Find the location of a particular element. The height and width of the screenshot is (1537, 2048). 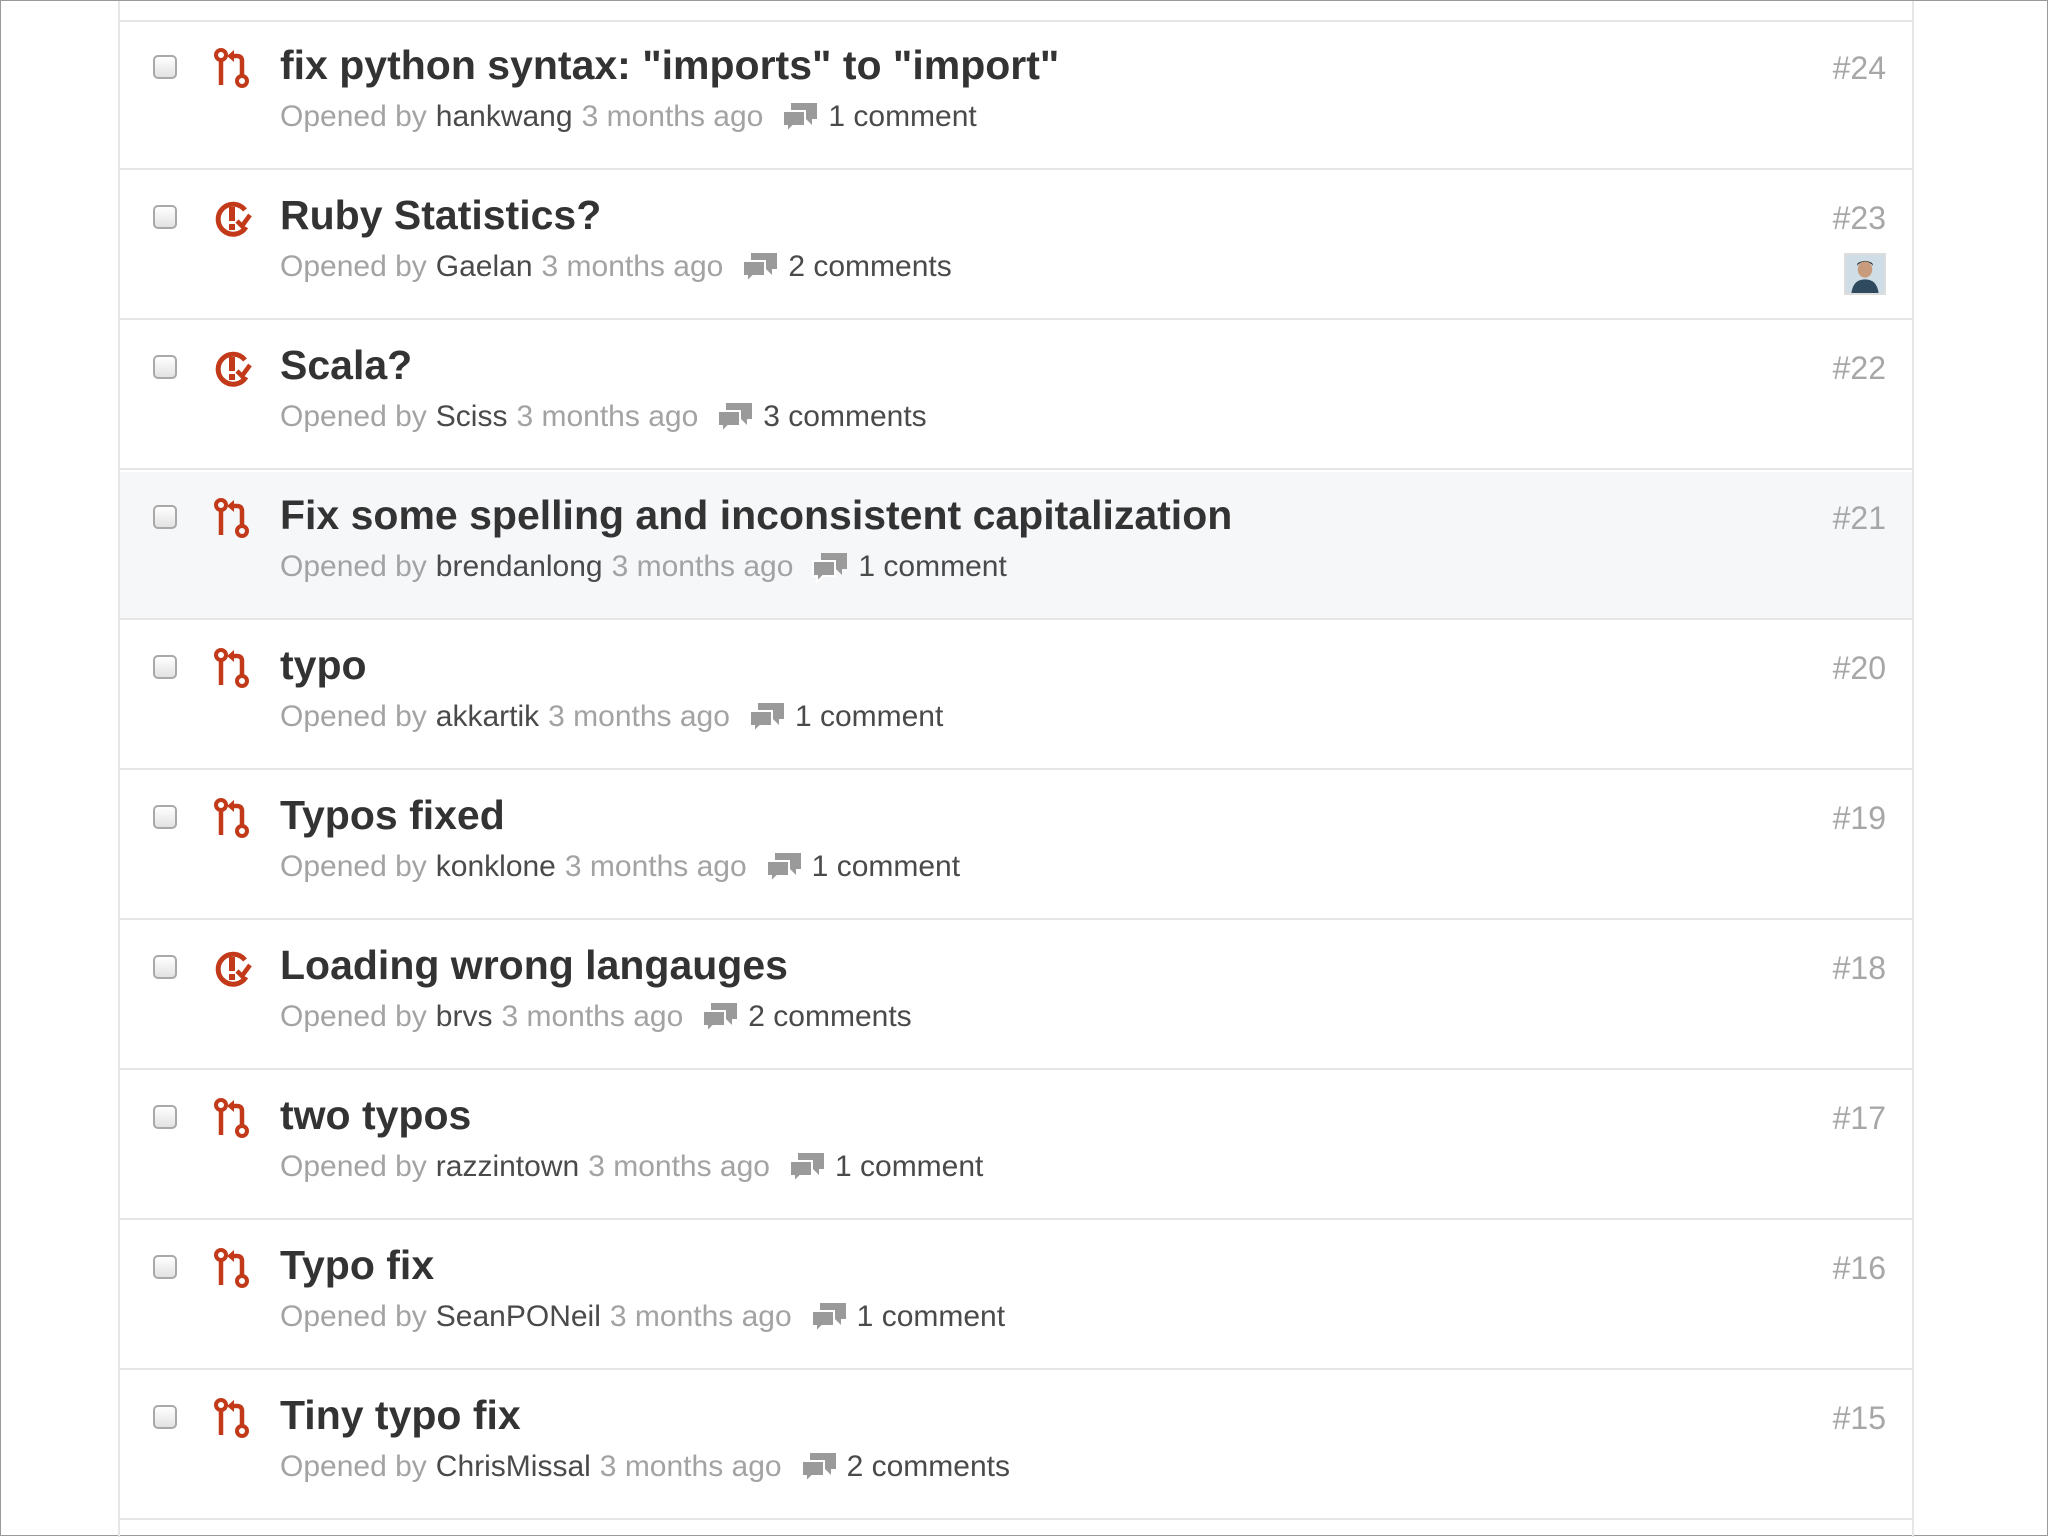

issue-title-link: Typos fixed is located at coordinates (392, 815).